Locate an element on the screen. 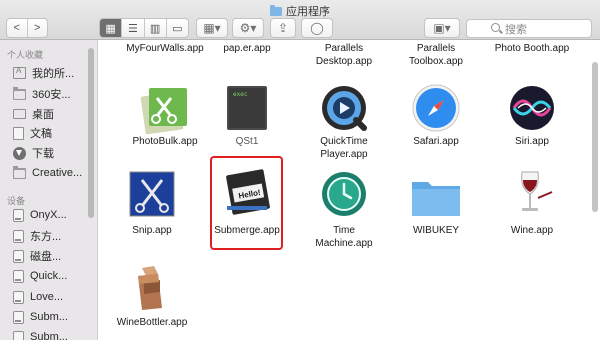  favorites-heading: 个人收藏 is located at coordinates (25, 55).